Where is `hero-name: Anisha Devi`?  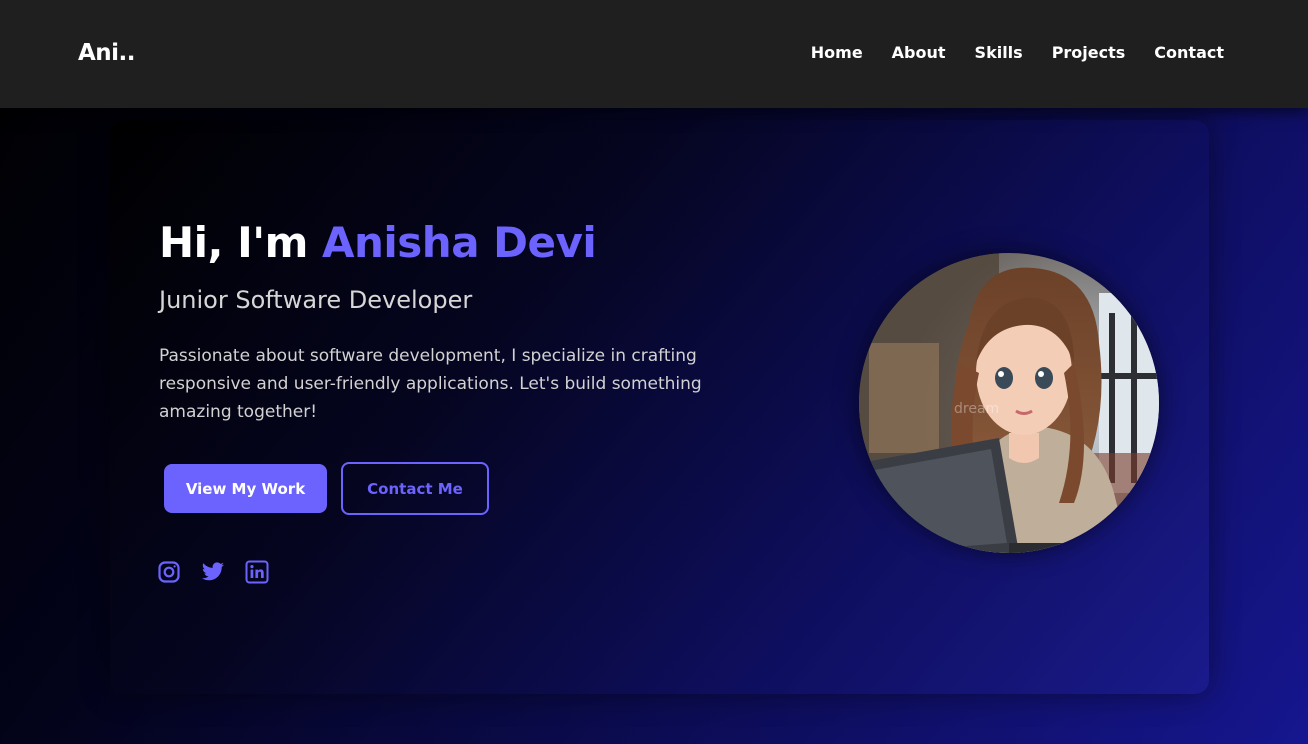 hero-name: Anisha Devi is located at coordinates (459, 242).